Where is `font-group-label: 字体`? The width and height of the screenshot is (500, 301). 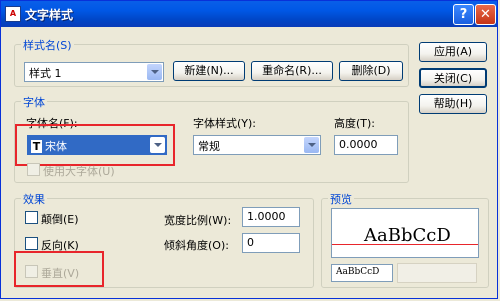
font-group-label: 字体 is located at coordinates (34, 102).